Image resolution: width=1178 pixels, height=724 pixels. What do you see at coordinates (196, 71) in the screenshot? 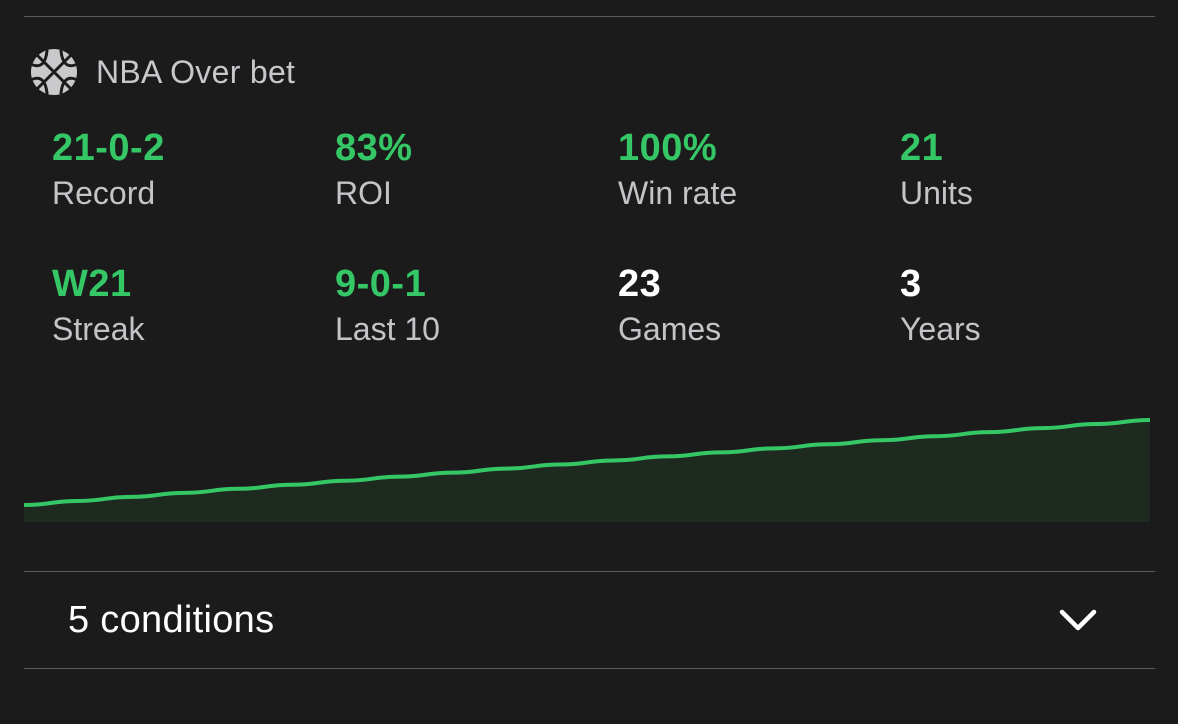
I see `bet-title: NBA Over bet` at bounding box center [196, 71].